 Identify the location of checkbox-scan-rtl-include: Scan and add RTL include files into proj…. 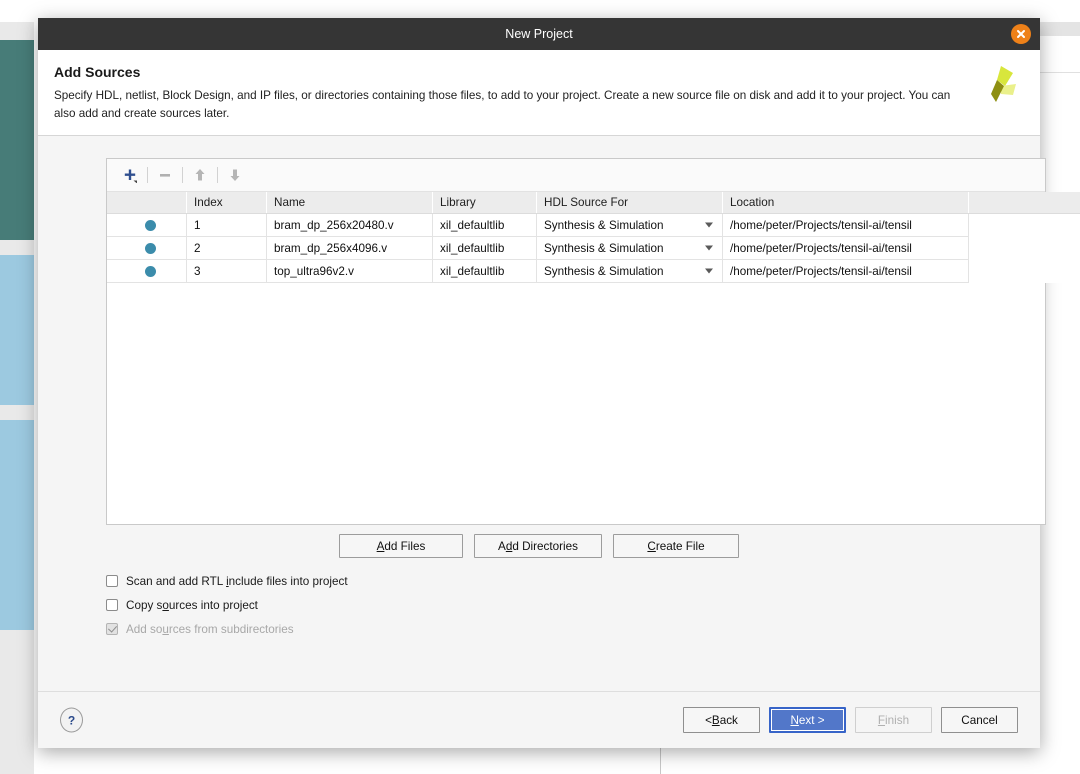
(227, 581).